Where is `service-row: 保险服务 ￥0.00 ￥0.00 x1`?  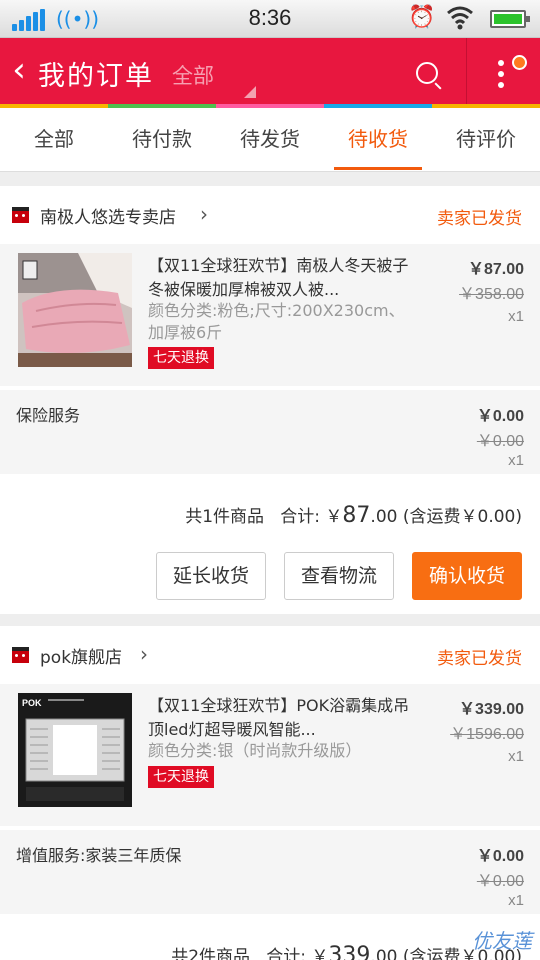
service-row: 保险服务 ￥0.00 ￥0.00 x1 is located at coordinates (270, 432).